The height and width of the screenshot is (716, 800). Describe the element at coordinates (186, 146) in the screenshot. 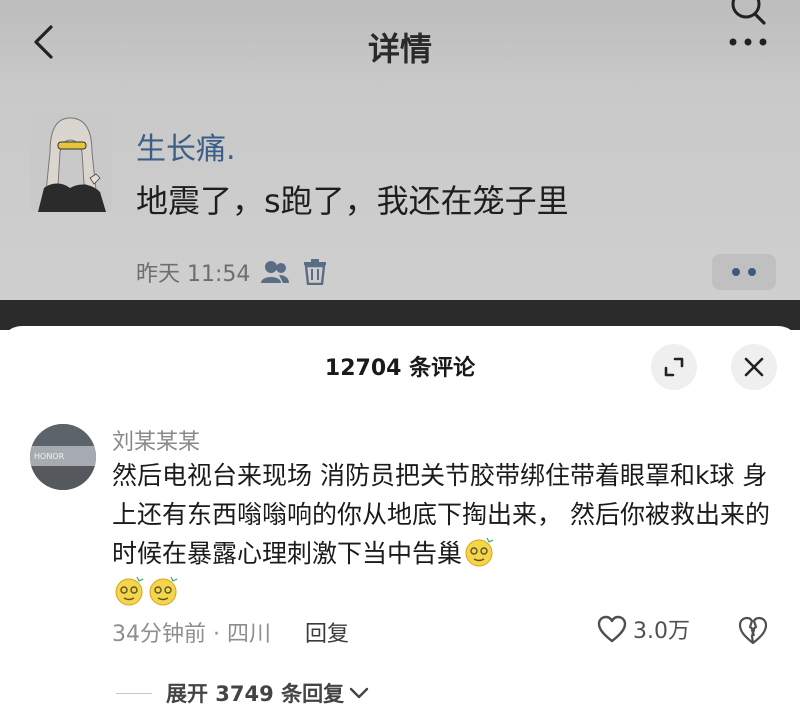

I see `post-username: 生长痛.` at that location.